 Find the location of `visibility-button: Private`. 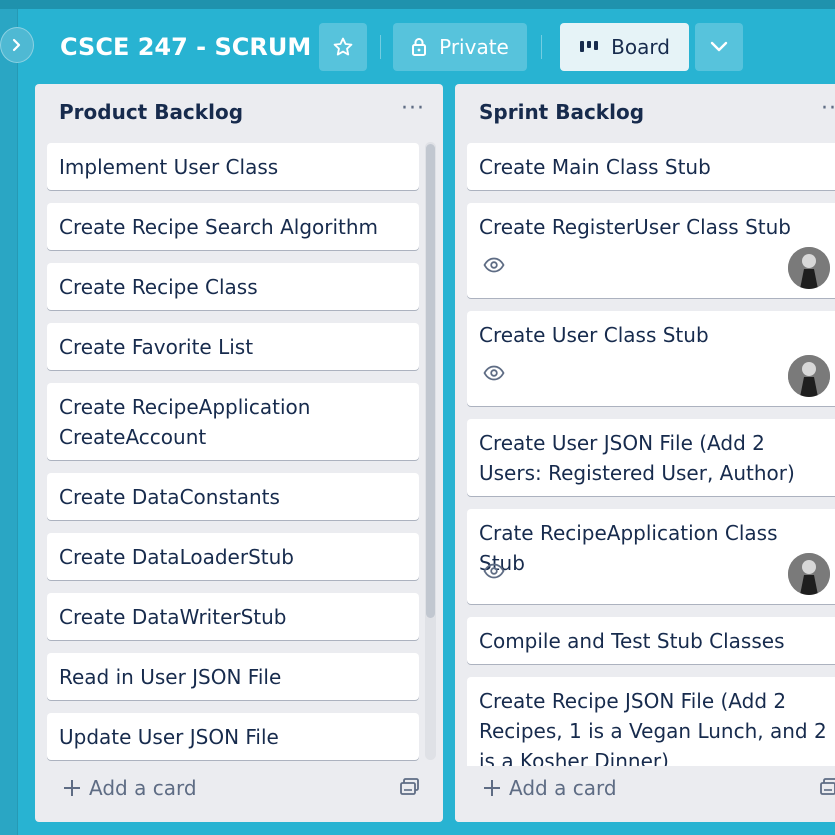

visibility-button: Private is located at coordinates (460, 47).